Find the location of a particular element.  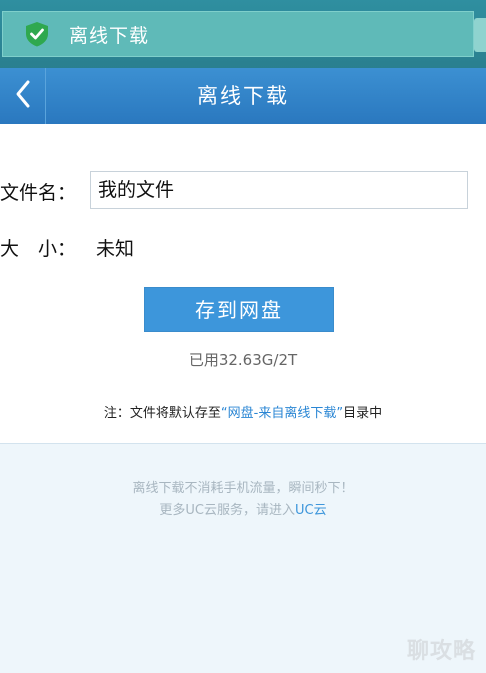

back-button is located at coordinates (23, 96).